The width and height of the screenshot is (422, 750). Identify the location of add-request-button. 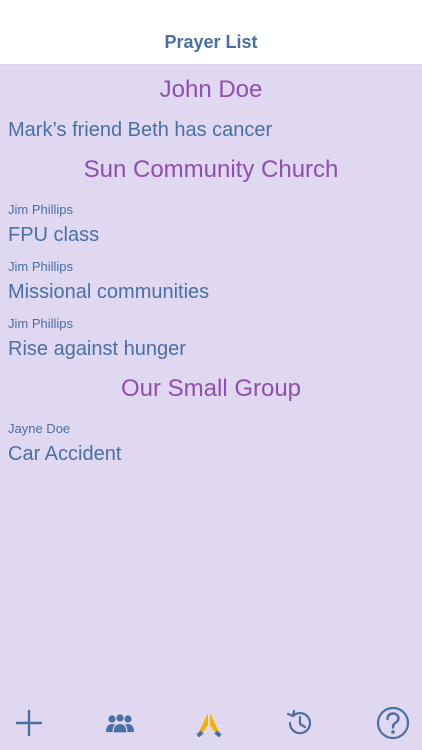
(29, 723).